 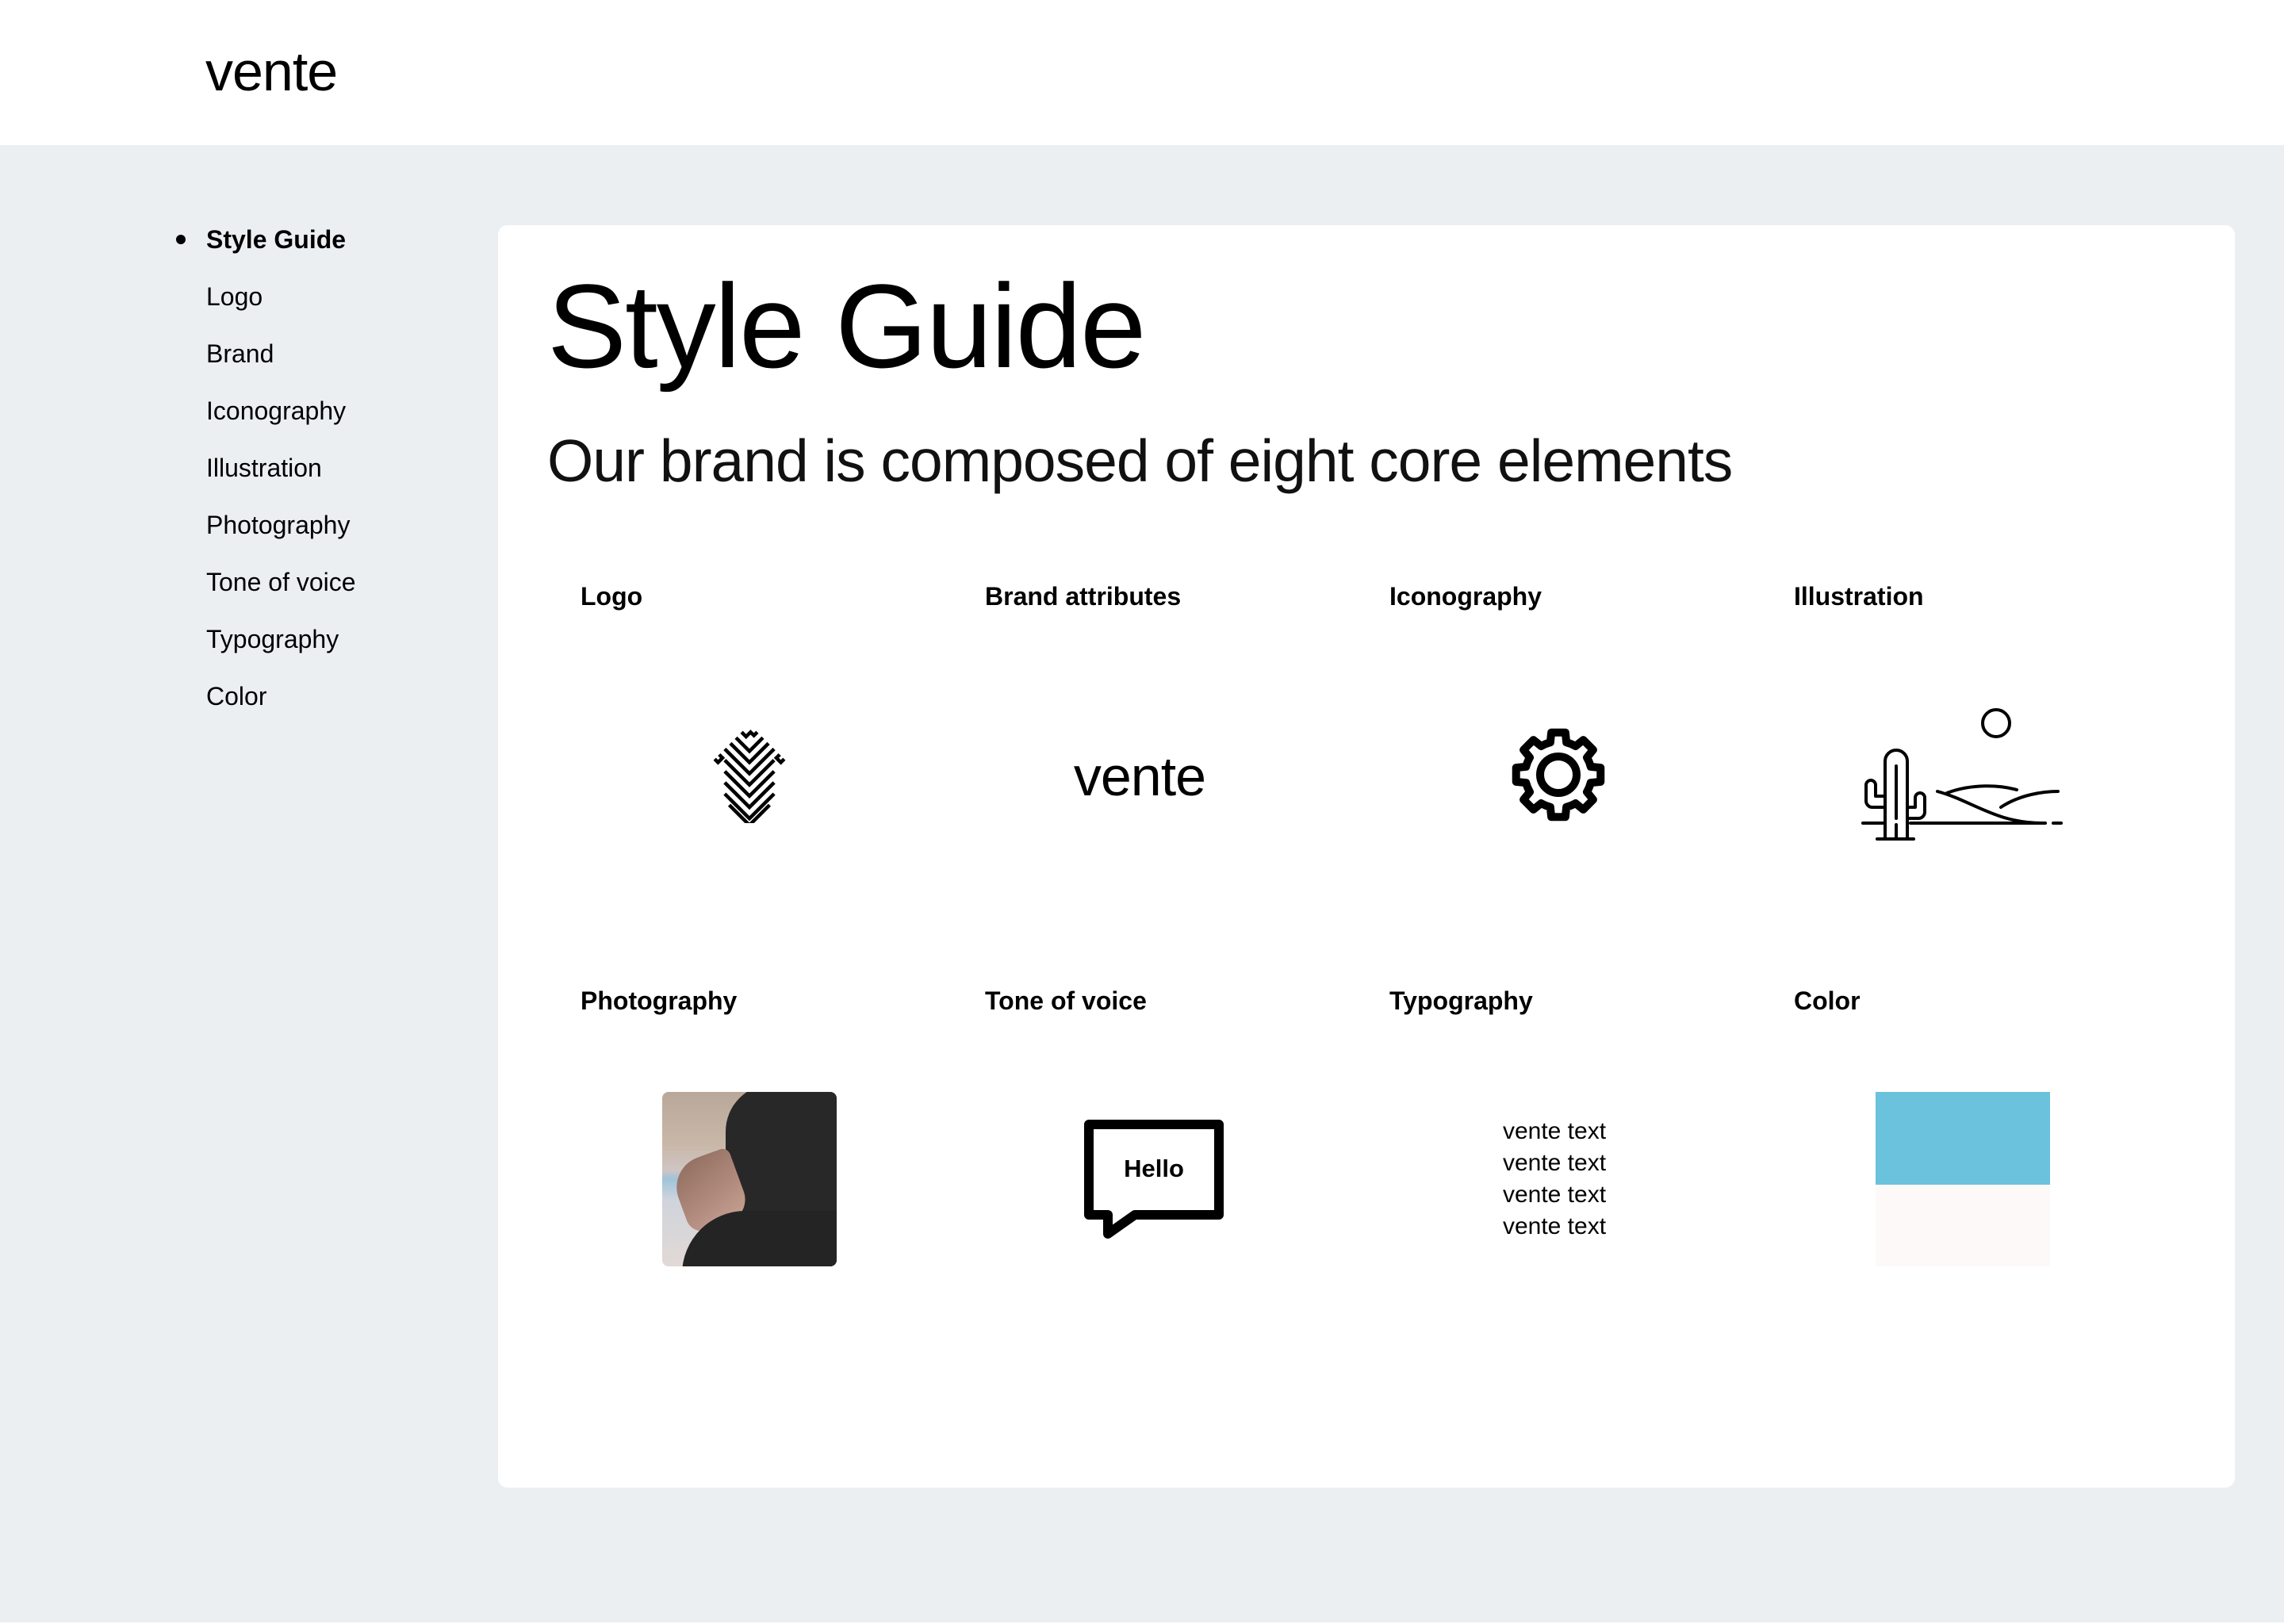 I want to click on sidebar-item-logo: Logo, so click(x=234, y=296).